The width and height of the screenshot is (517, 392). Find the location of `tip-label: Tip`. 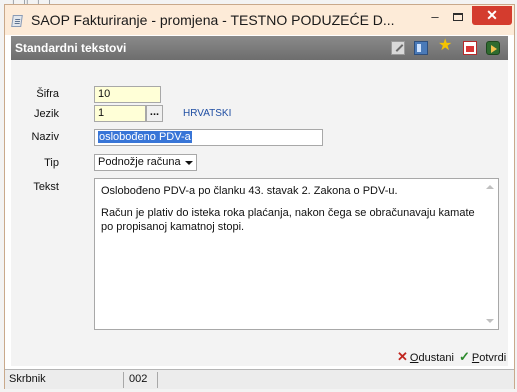

tip-label: Tip is located at coordinates (51, 163).